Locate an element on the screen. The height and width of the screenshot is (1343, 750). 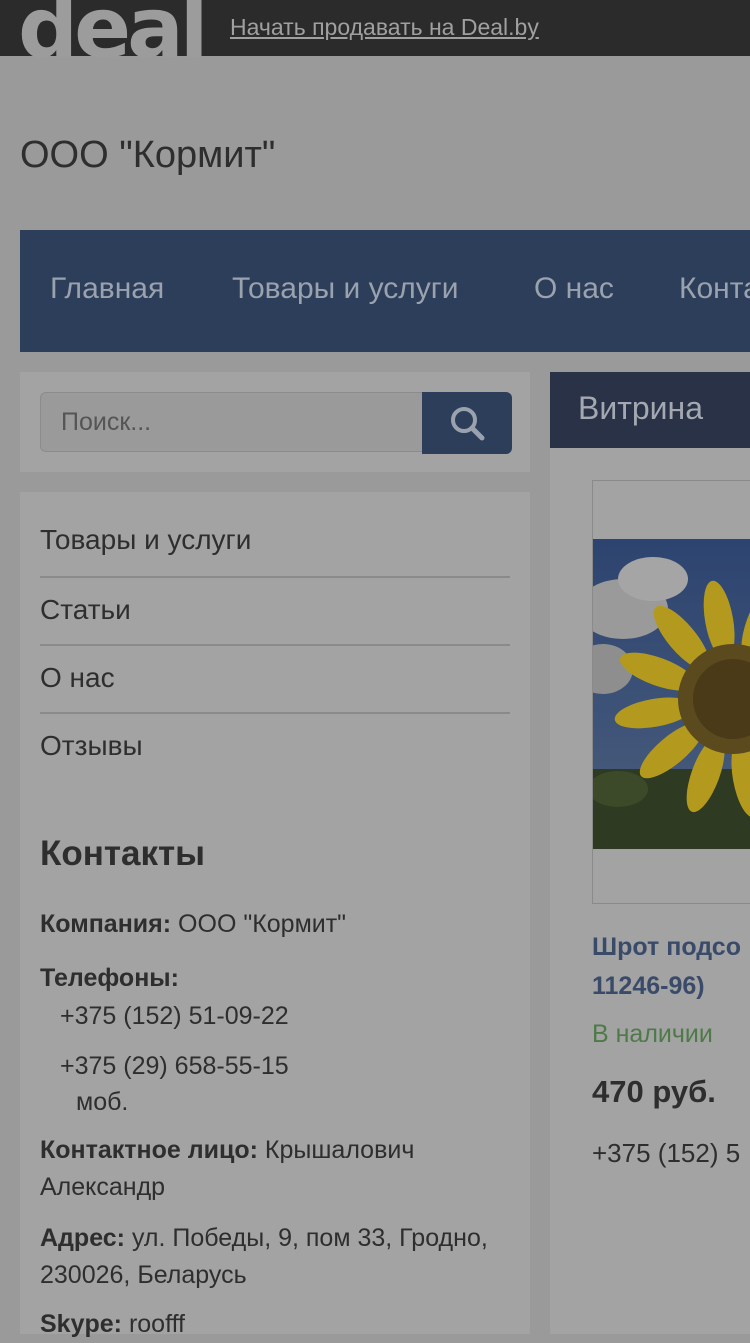
sidebar-item-reviews: Отзывы is located at coordinates (275, 746).